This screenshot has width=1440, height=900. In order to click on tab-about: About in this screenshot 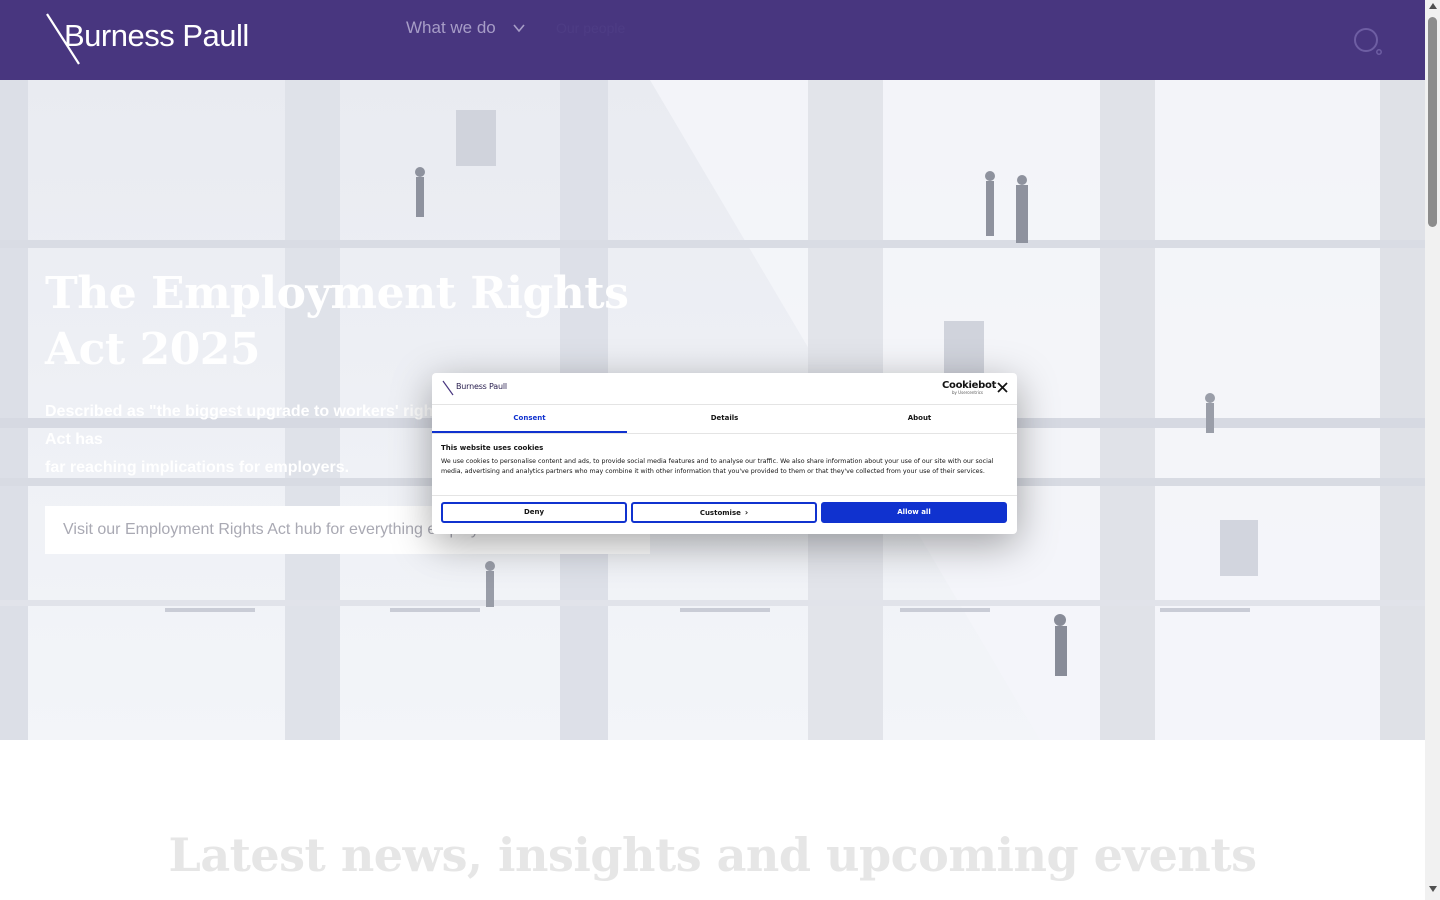, I will do `click(919, 419)`.